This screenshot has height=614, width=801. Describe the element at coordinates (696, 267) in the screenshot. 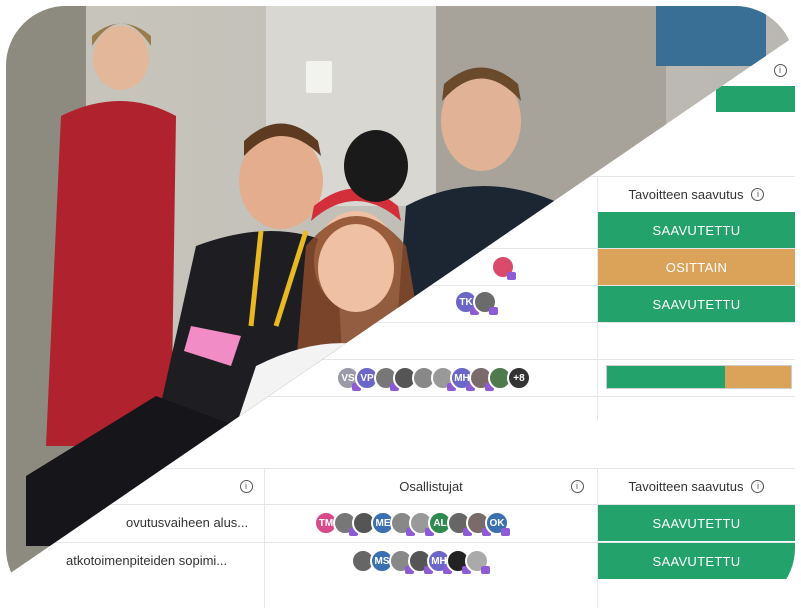

I see `status-badge: OSITTAIN` at that location.